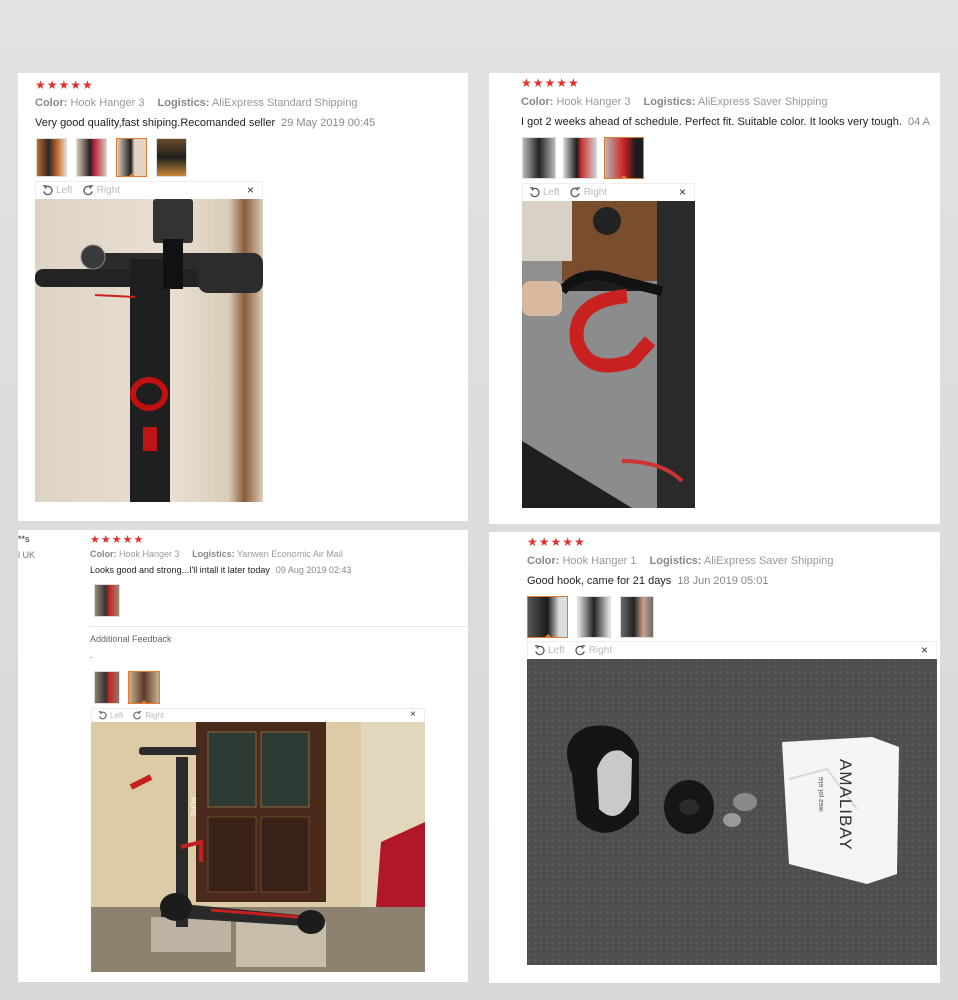  I want to click on scooter-brand-text: PURE, so click(192, 807).